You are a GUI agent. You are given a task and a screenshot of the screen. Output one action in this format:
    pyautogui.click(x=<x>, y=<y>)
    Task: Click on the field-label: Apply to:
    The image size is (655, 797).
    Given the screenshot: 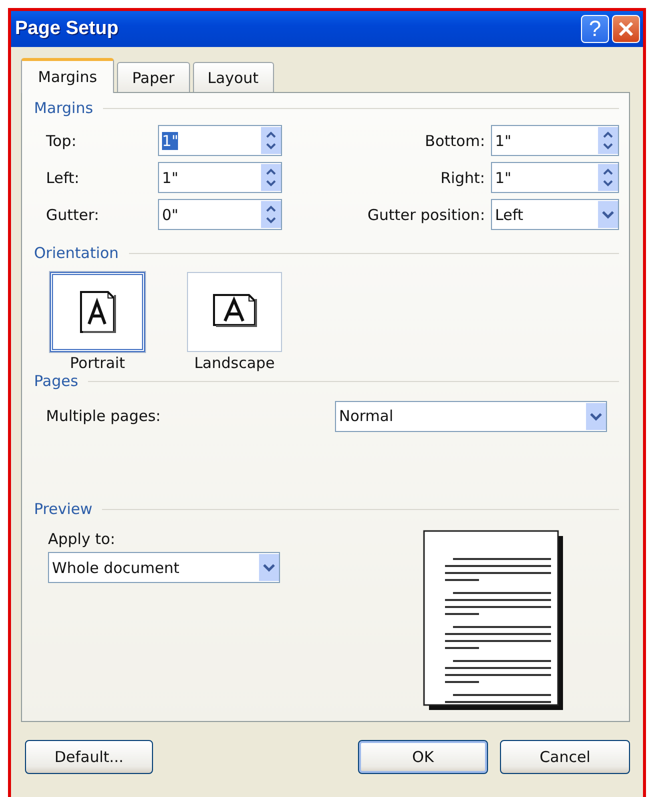 What is the action you would take?
    pyautogui.click(x=82, y=539)
    